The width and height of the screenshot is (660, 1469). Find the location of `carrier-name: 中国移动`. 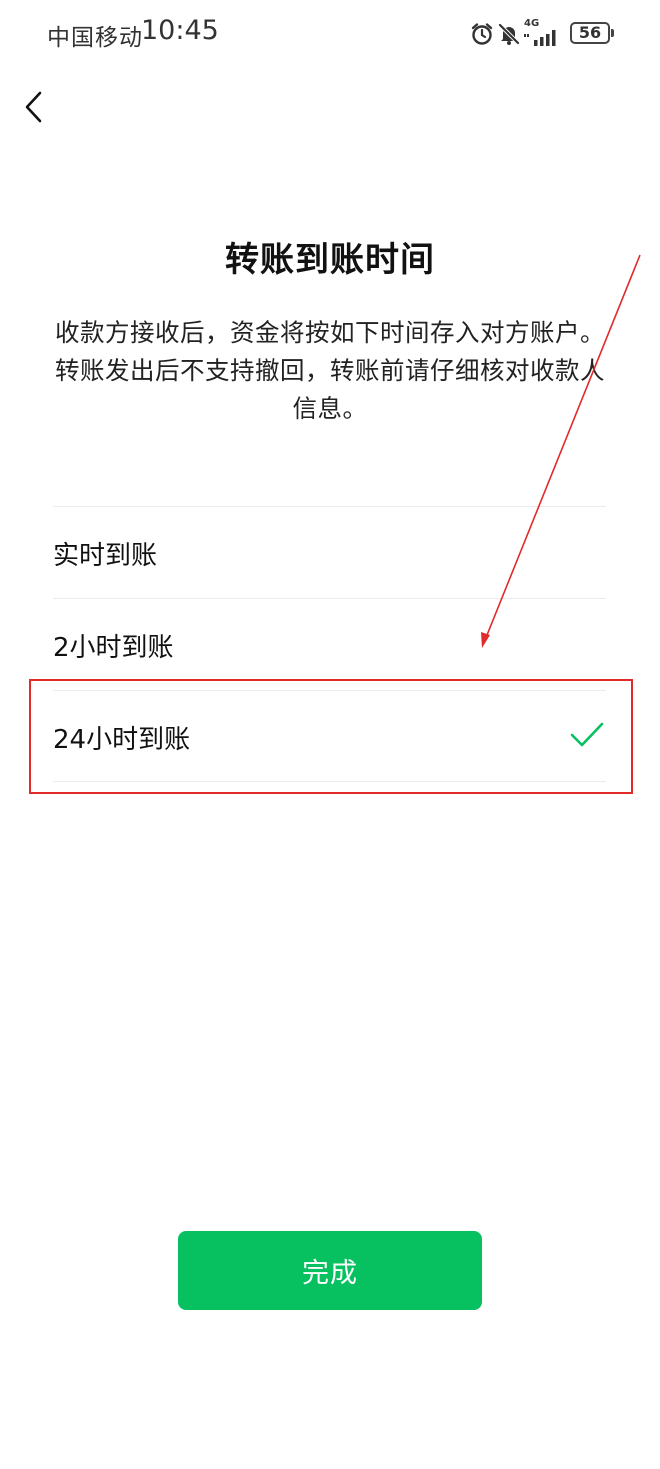

carrier-name: 中国移动 is located at coordinates (95, 38).